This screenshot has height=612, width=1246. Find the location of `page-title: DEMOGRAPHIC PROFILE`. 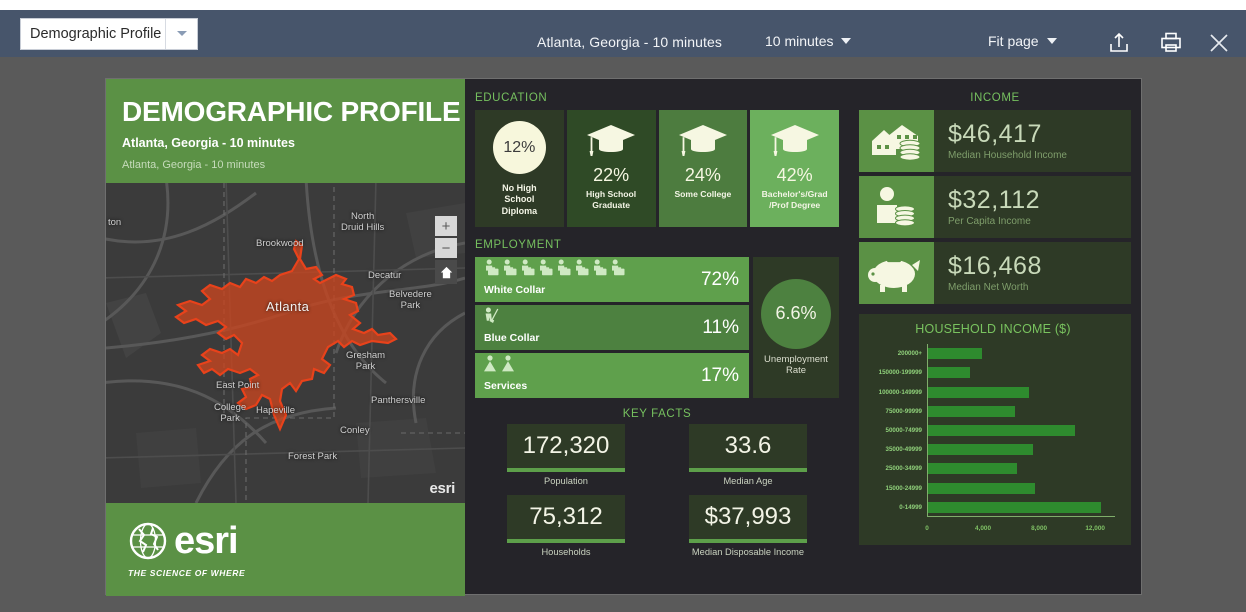

page-title: DEMOGRAPHIC PROFILE is located at coordinates (291, 111).